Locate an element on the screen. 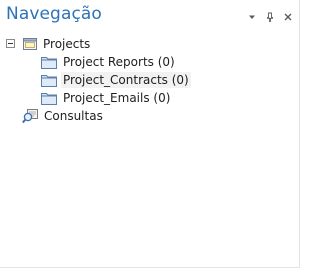 The image size is (320, 268). search-query-icon is located at coordinates (30, 116).